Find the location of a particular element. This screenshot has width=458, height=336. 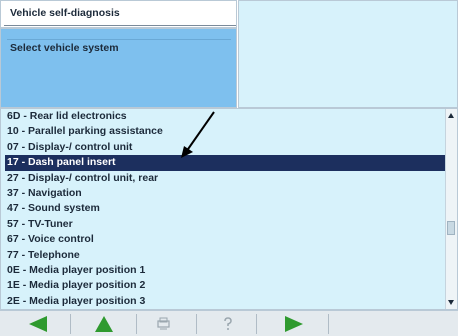

arrow-up-icon is located at coordinates (104, 324).